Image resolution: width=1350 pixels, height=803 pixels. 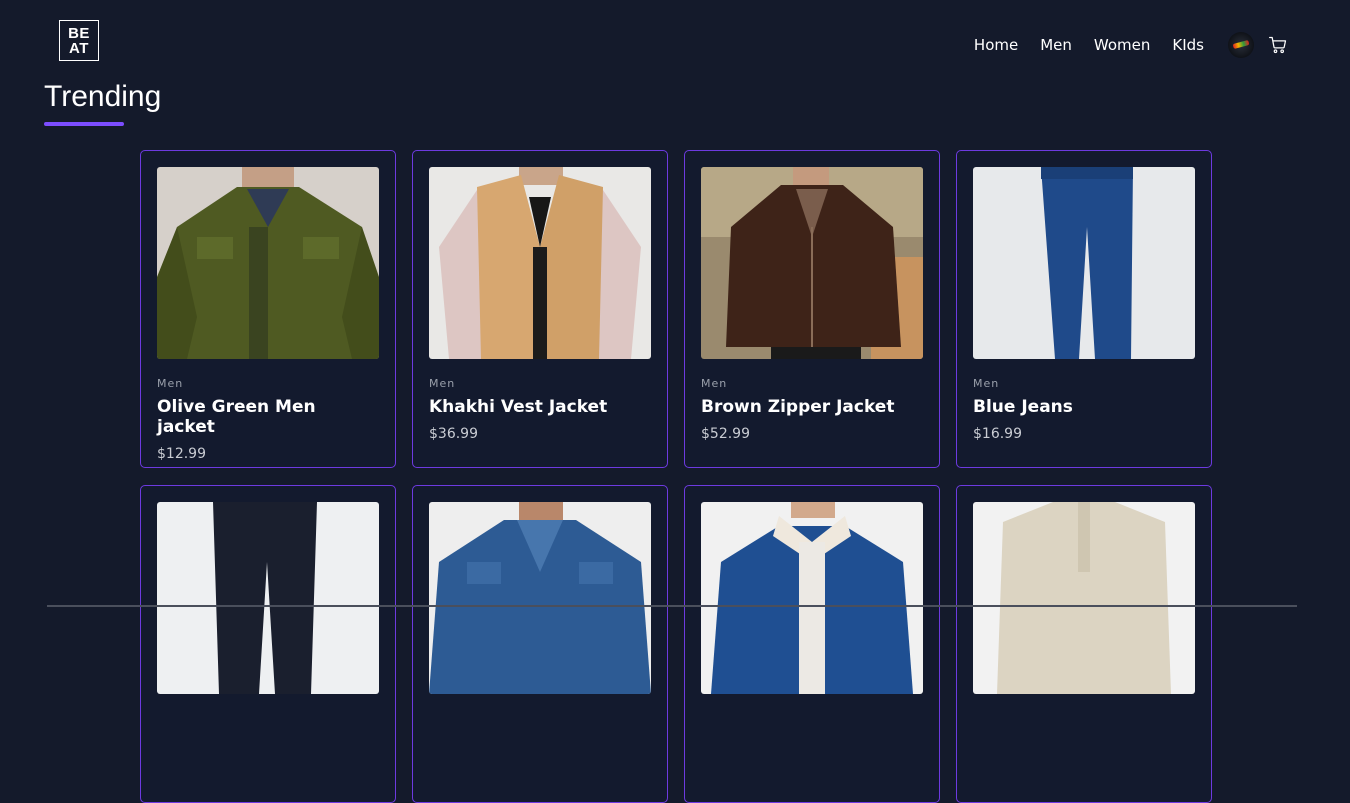 I want to click on product-price: $16.99, so click(x=997, y=434).